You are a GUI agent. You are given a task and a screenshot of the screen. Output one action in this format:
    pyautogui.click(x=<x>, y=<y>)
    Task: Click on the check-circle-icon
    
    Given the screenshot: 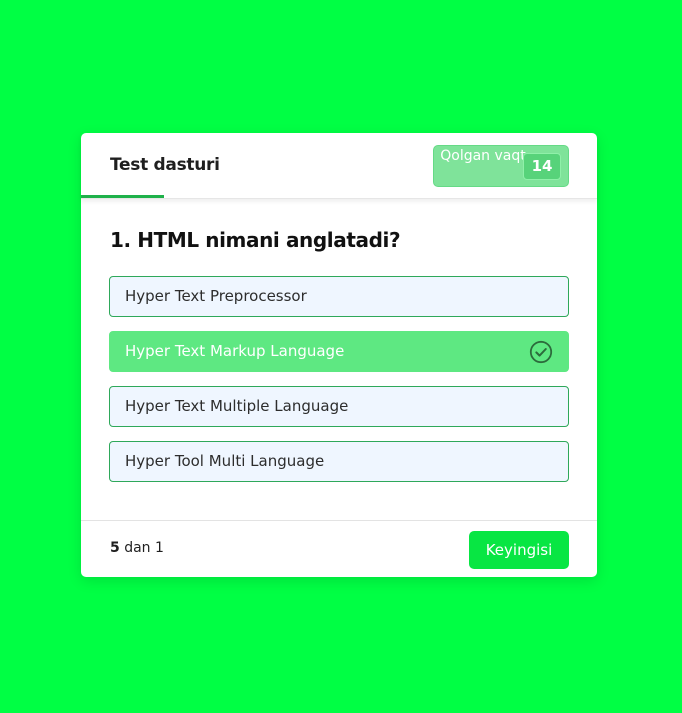 What is the action you would take?
    pyautogui.click(x=541, y=352)
    